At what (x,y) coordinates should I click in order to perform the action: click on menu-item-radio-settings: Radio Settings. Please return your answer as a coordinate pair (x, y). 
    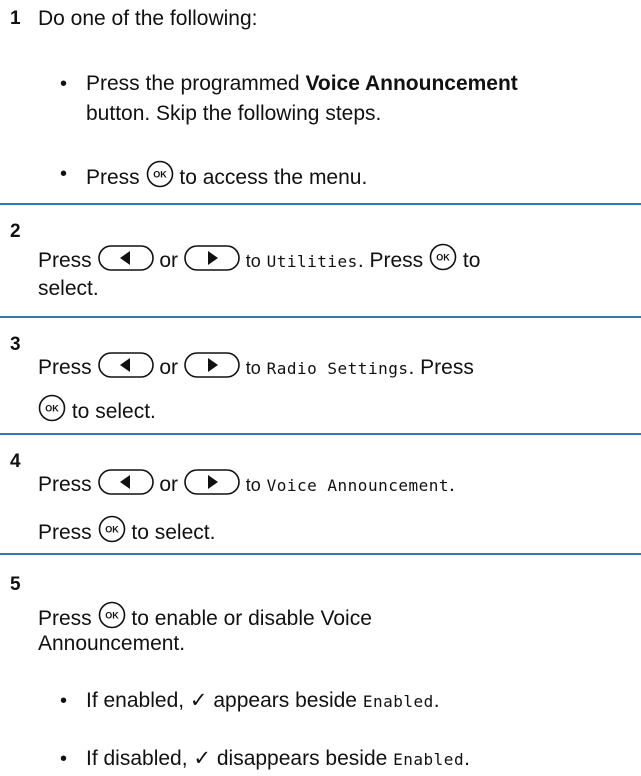
    Looking at the image, I should click on (337, 368).